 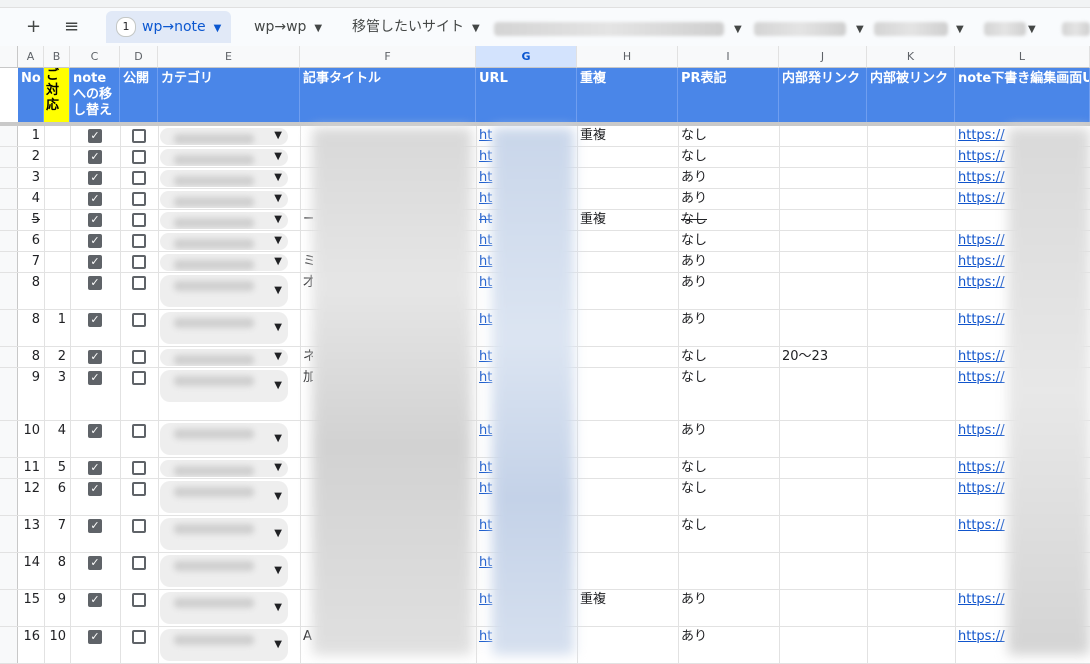 I want to click on tab-wp-wp: wp→wp ▼, so click(x=288, y=27).